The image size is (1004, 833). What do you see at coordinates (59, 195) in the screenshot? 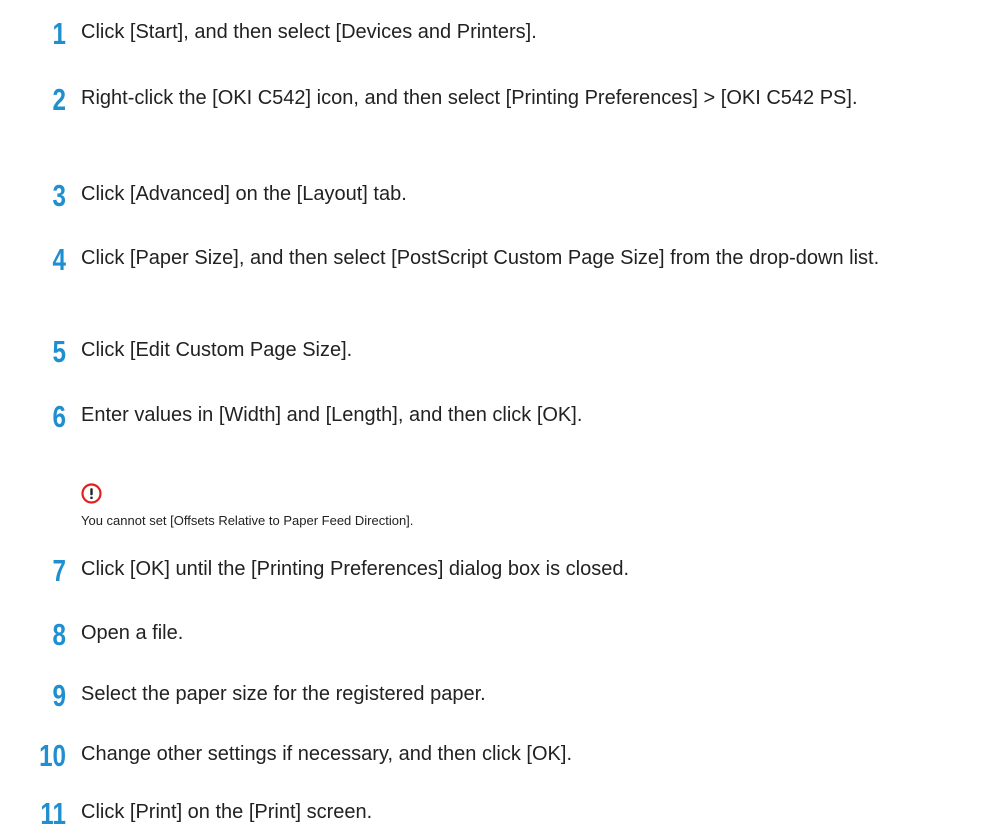
I see `step-number: 3` at bounding box center [59, 195].